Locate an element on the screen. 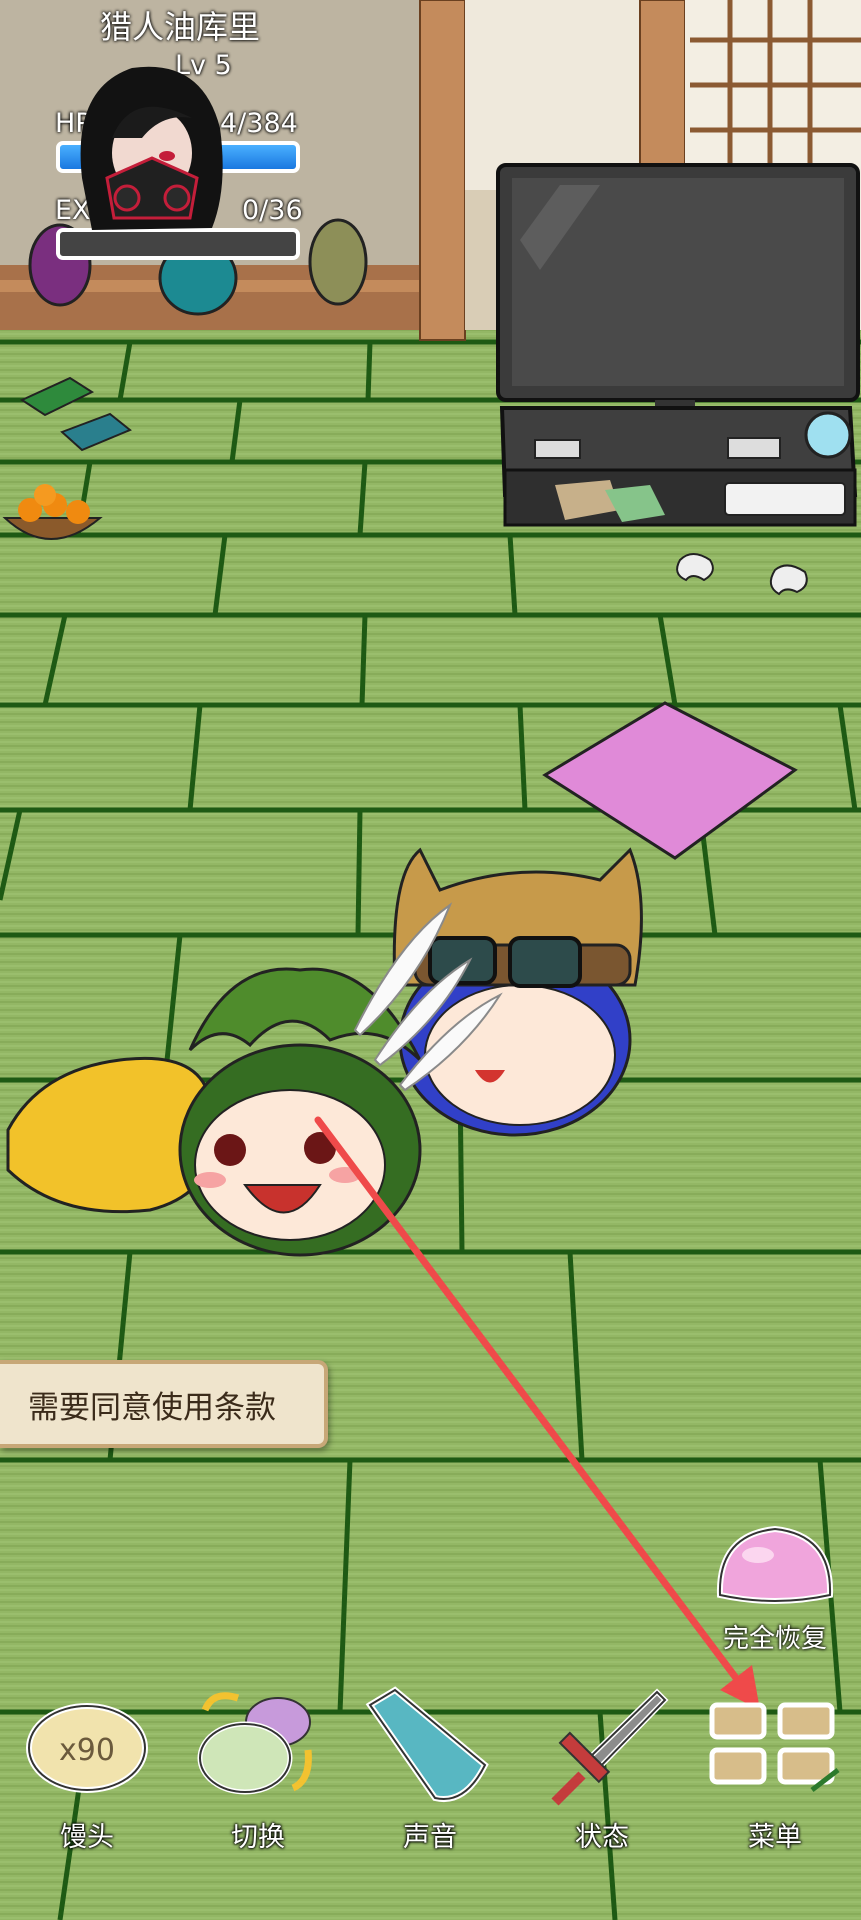 The height and width of the screenshot is (1920, 861). hp-value: 4/384 is located at coordinates (259, 123).